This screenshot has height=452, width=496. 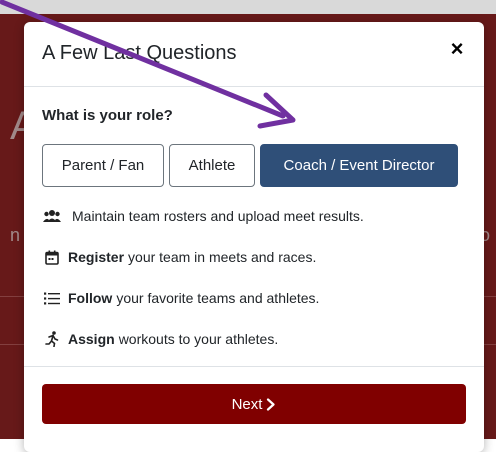 I want to click on modal-header: A Few Last Questions ×, so click(x=254, y=54).